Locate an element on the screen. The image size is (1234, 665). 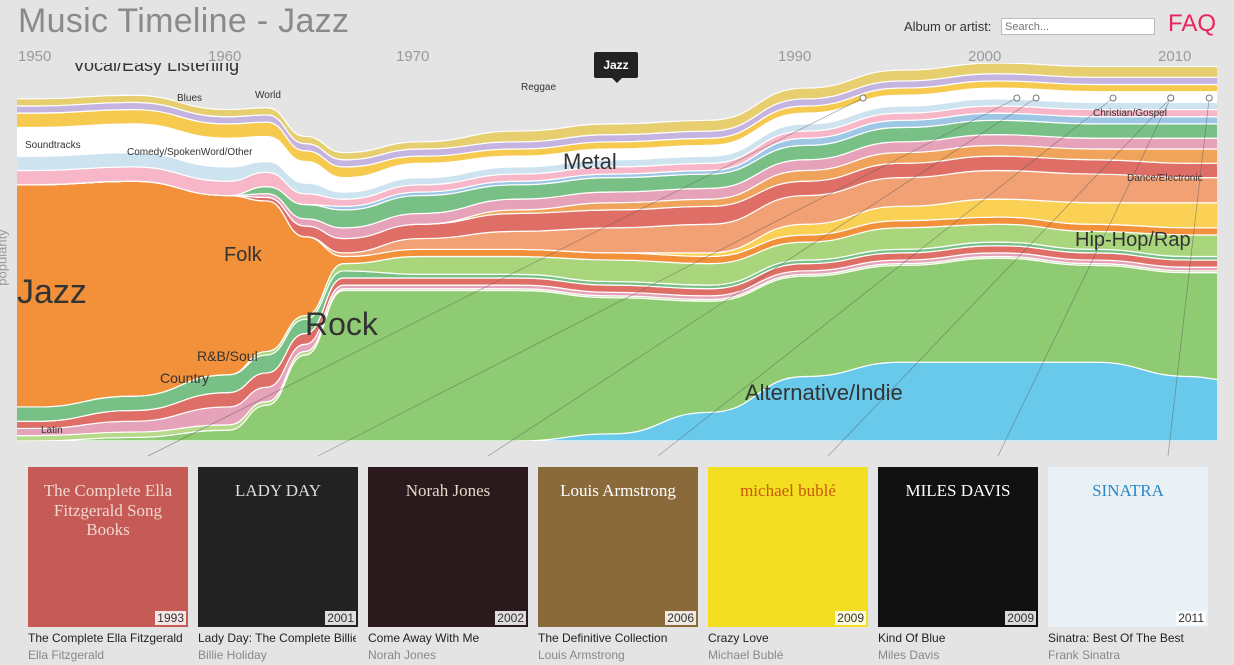
album-year-badge: 2001 is located at coordinates (340, 618).